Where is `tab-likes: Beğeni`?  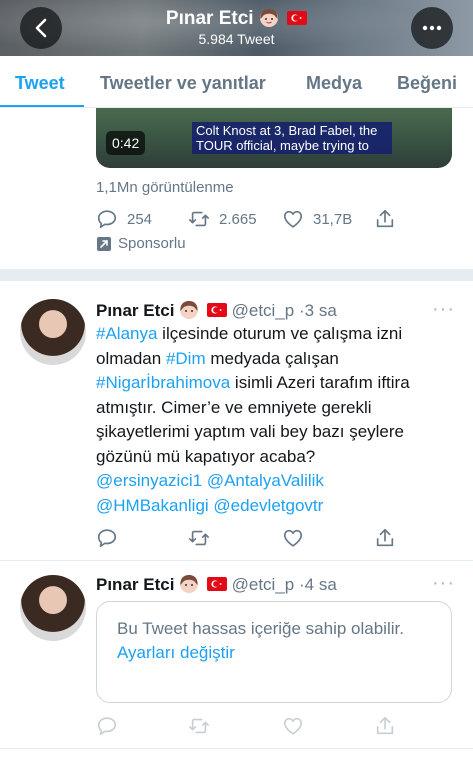
tab-likes: Beğeni is located at coordinates (427, 83).